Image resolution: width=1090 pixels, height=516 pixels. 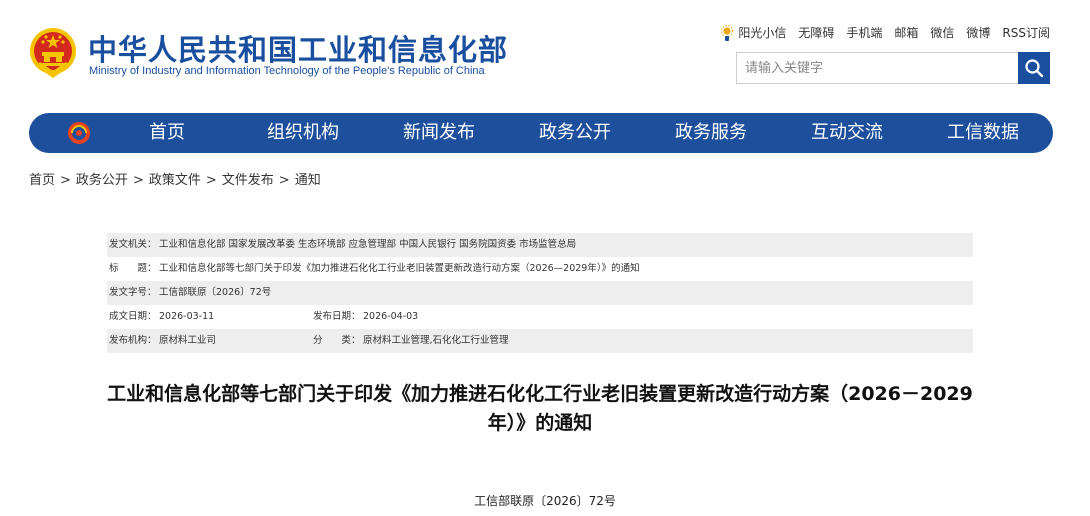 I want to click on breadcrumb: 首页 > 政务公开 > 政策文件 > 文件发布 > 通知, so click(x=175, y=178).